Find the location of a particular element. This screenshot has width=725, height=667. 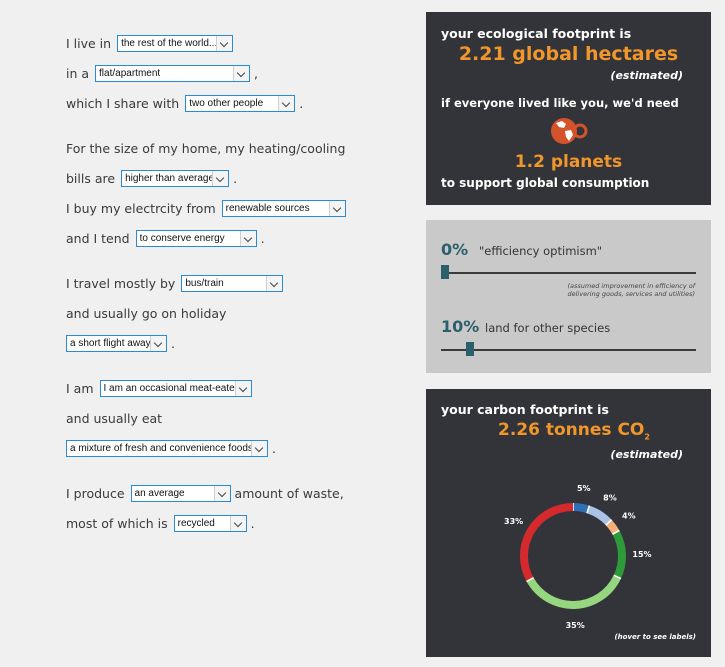

holiday-value: a short flight away is located at coordinates (110, 343).